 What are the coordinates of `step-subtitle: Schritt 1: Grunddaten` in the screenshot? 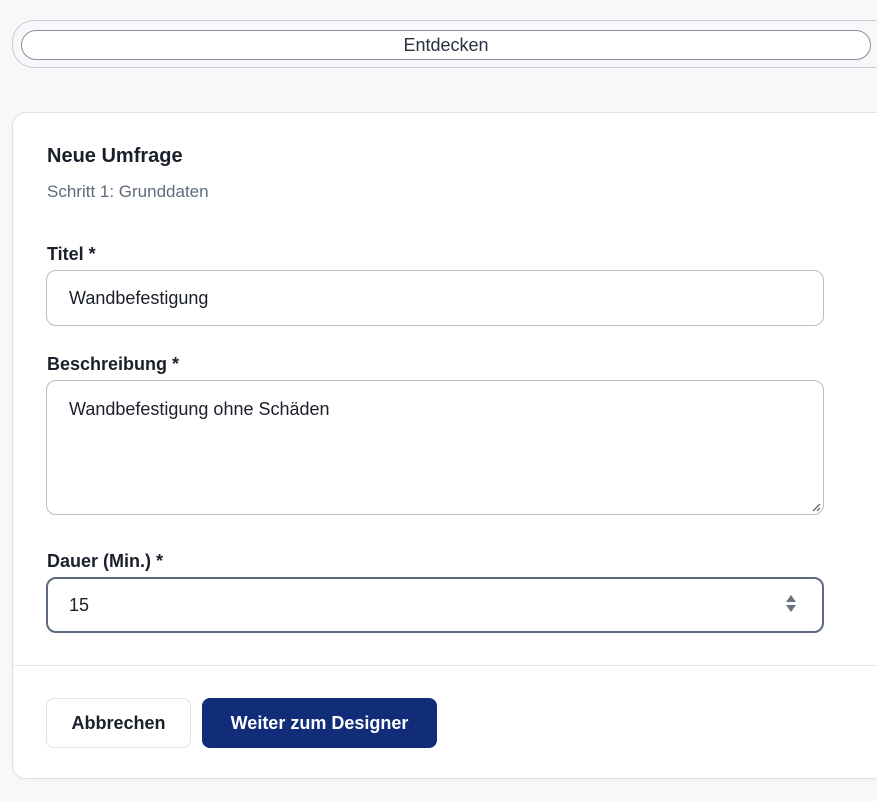 It's located at (128, 191).